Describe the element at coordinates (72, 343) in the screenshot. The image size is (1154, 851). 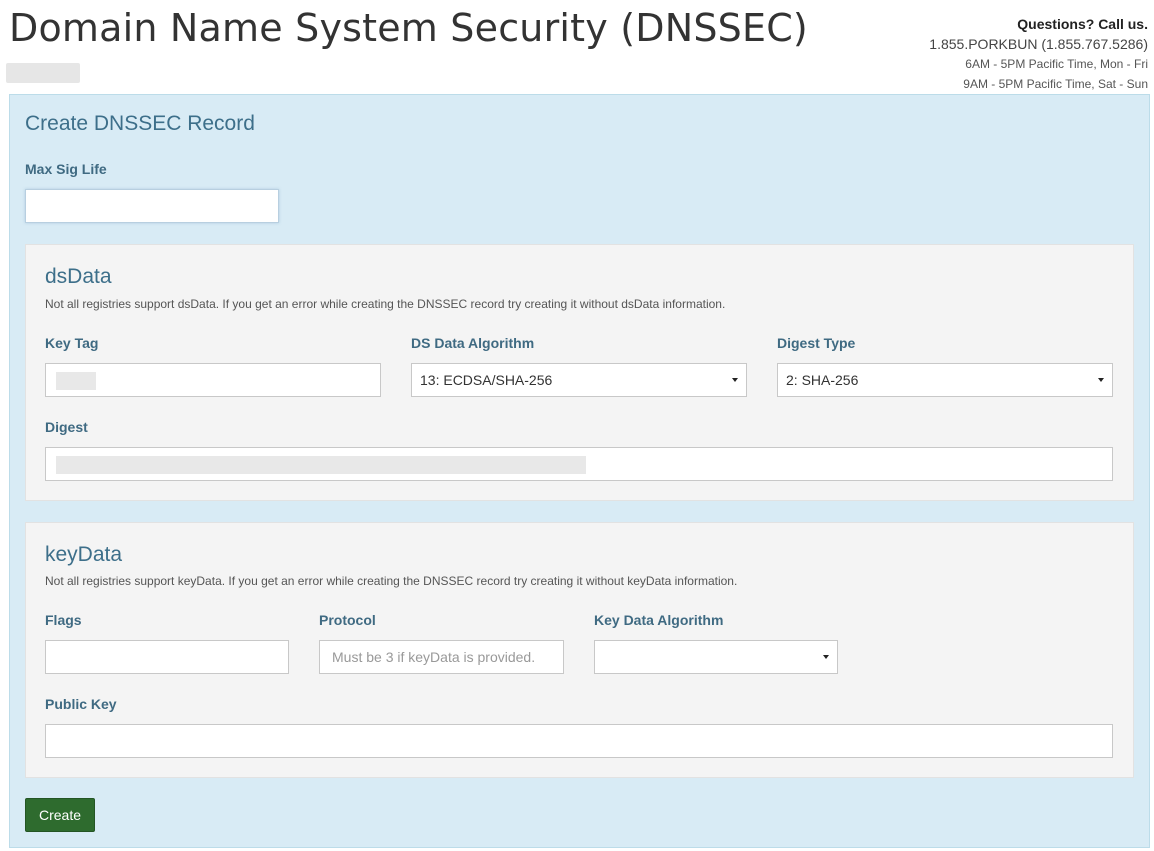
I see `key-tag-label: Key Tag` at that location.